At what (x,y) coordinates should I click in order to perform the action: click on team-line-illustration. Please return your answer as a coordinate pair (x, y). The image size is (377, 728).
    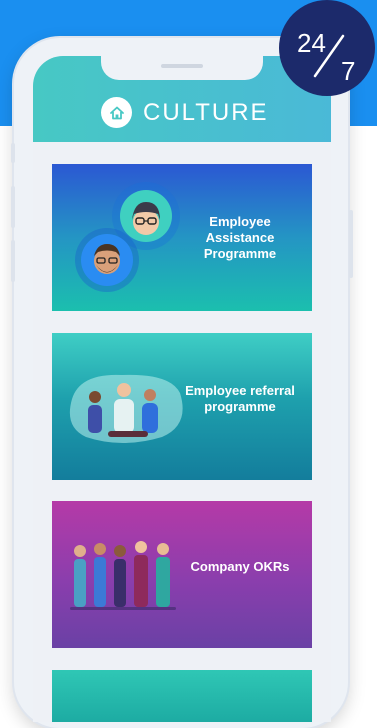
    Looking at the image, I should click on (123, 575).